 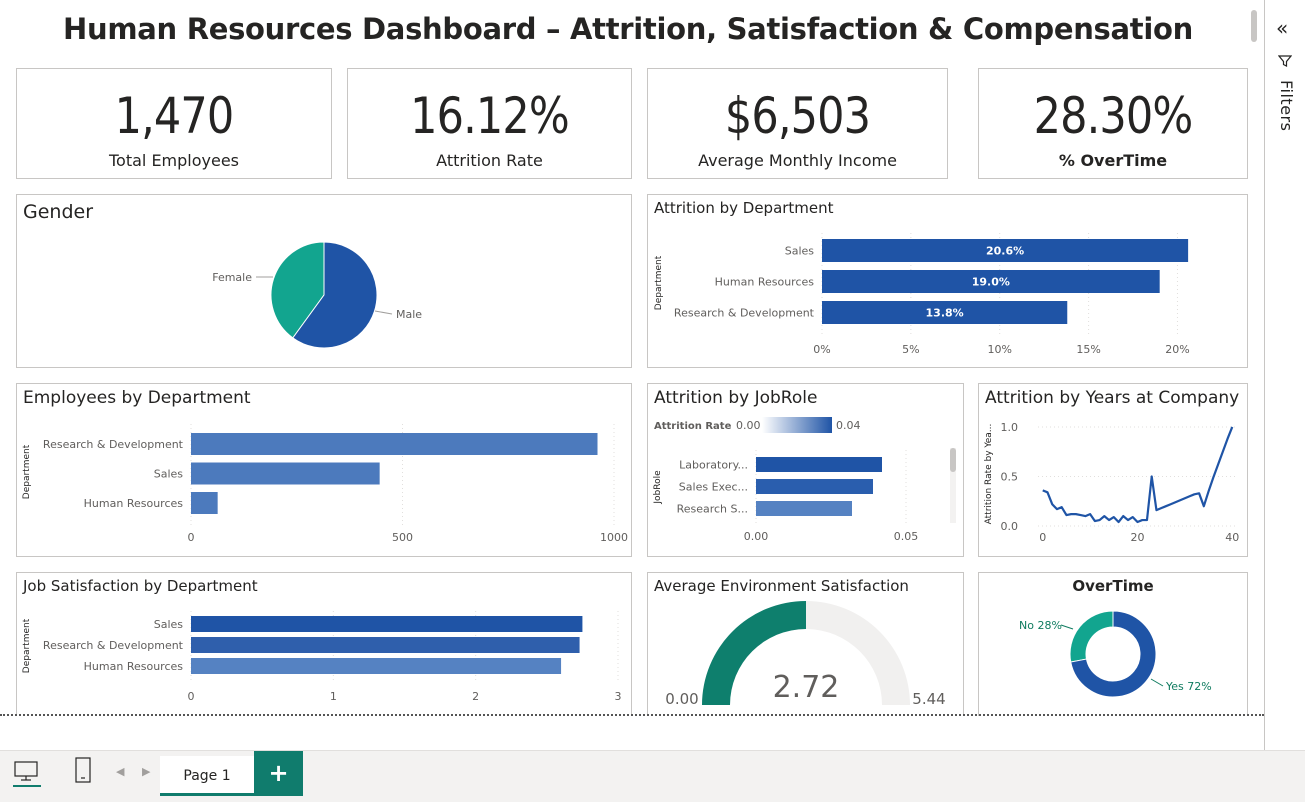 I want to click on canvas-boundary, so click(x=632, y=715).